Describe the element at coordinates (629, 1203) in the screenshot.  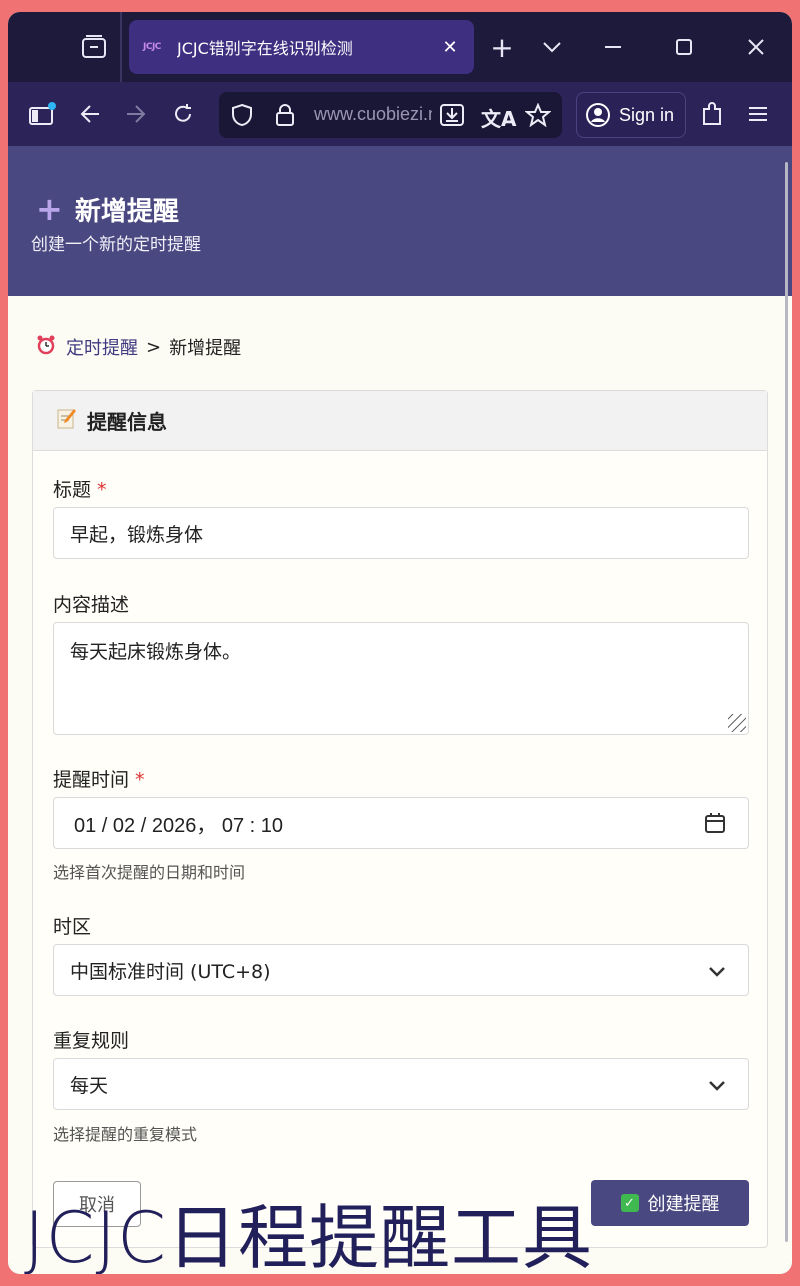
I see `check-icon: ✓` at that location.